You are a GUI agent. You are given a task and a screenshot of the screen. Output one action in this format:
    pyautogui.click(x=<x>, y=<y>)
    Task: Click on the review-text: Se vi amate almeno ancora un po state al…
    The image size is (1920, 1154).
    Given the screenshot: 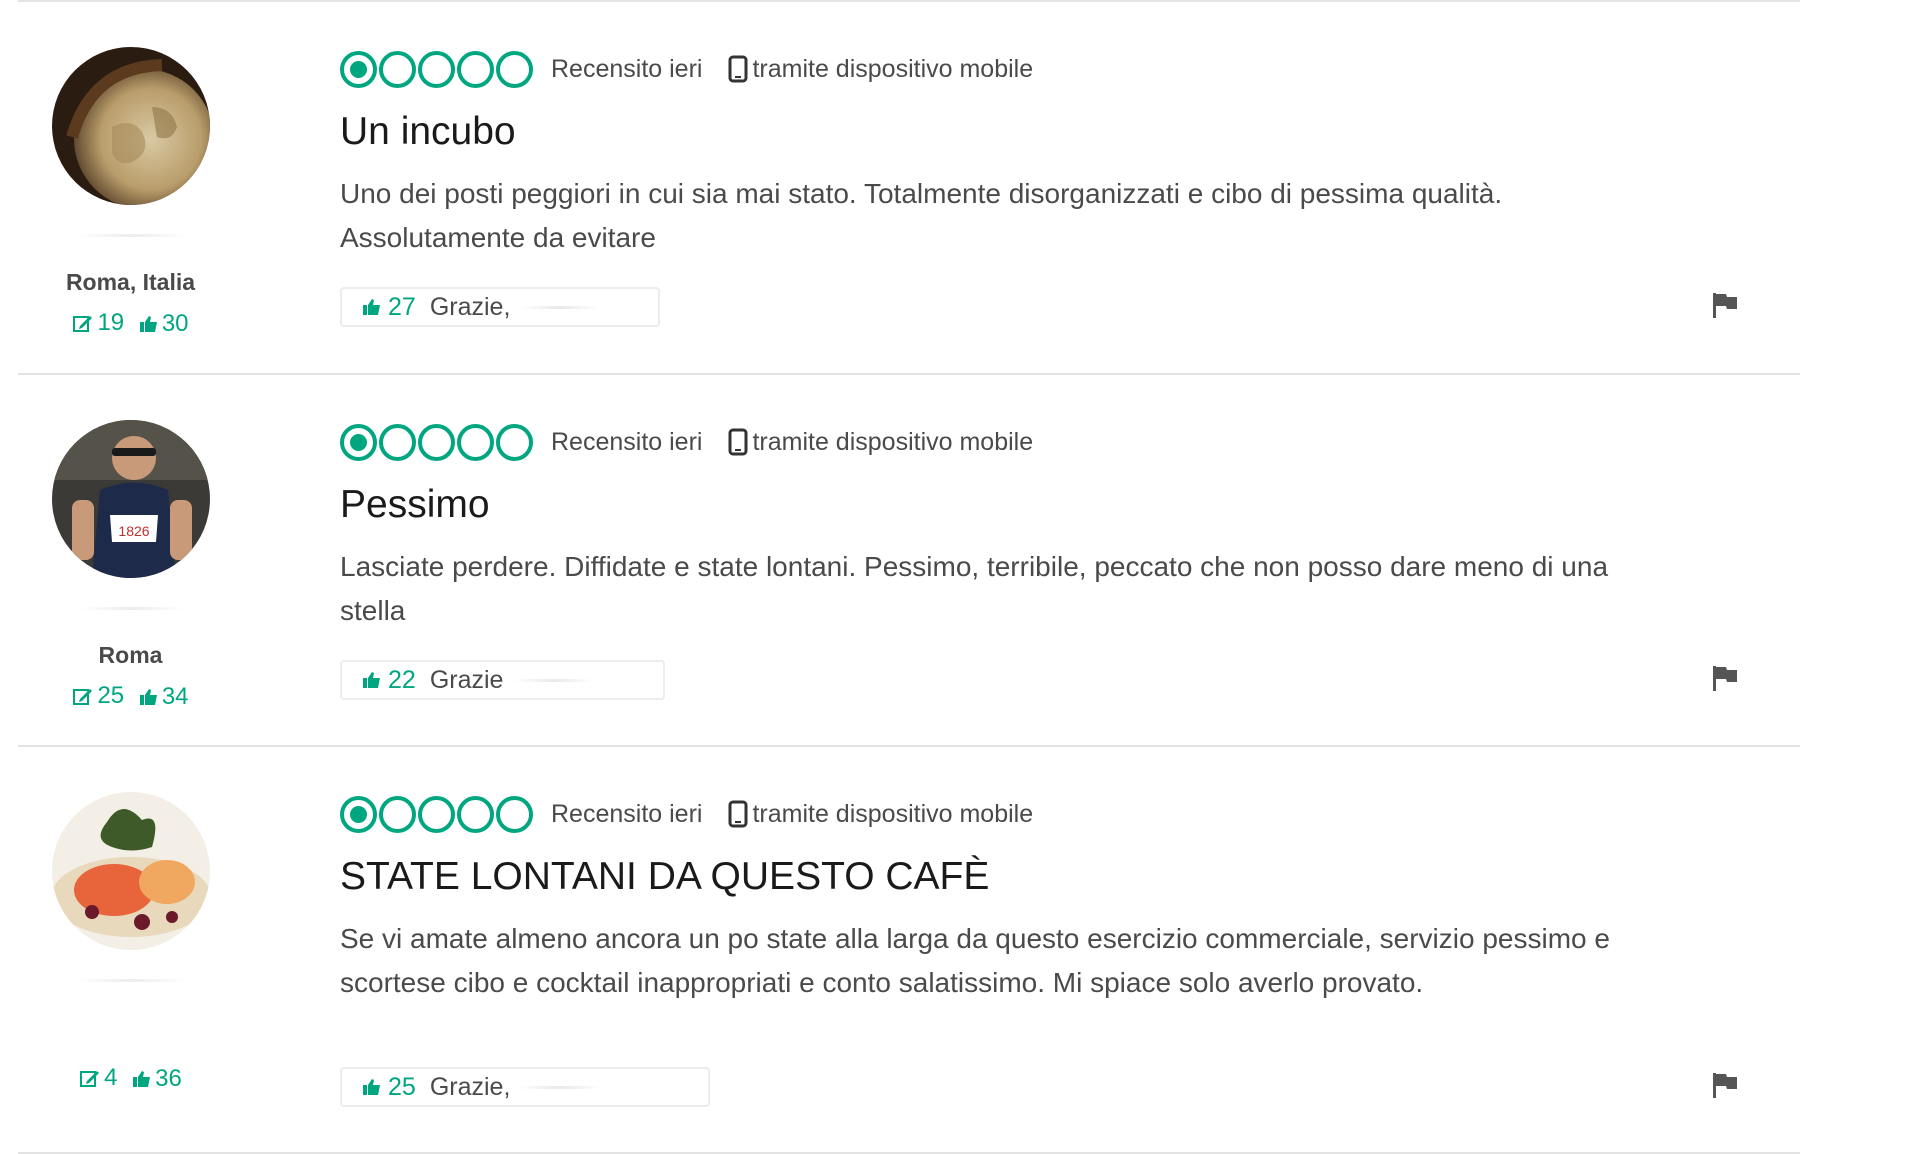 What is the action you would take?
    pyautogui.click(x=975, y=960)
    